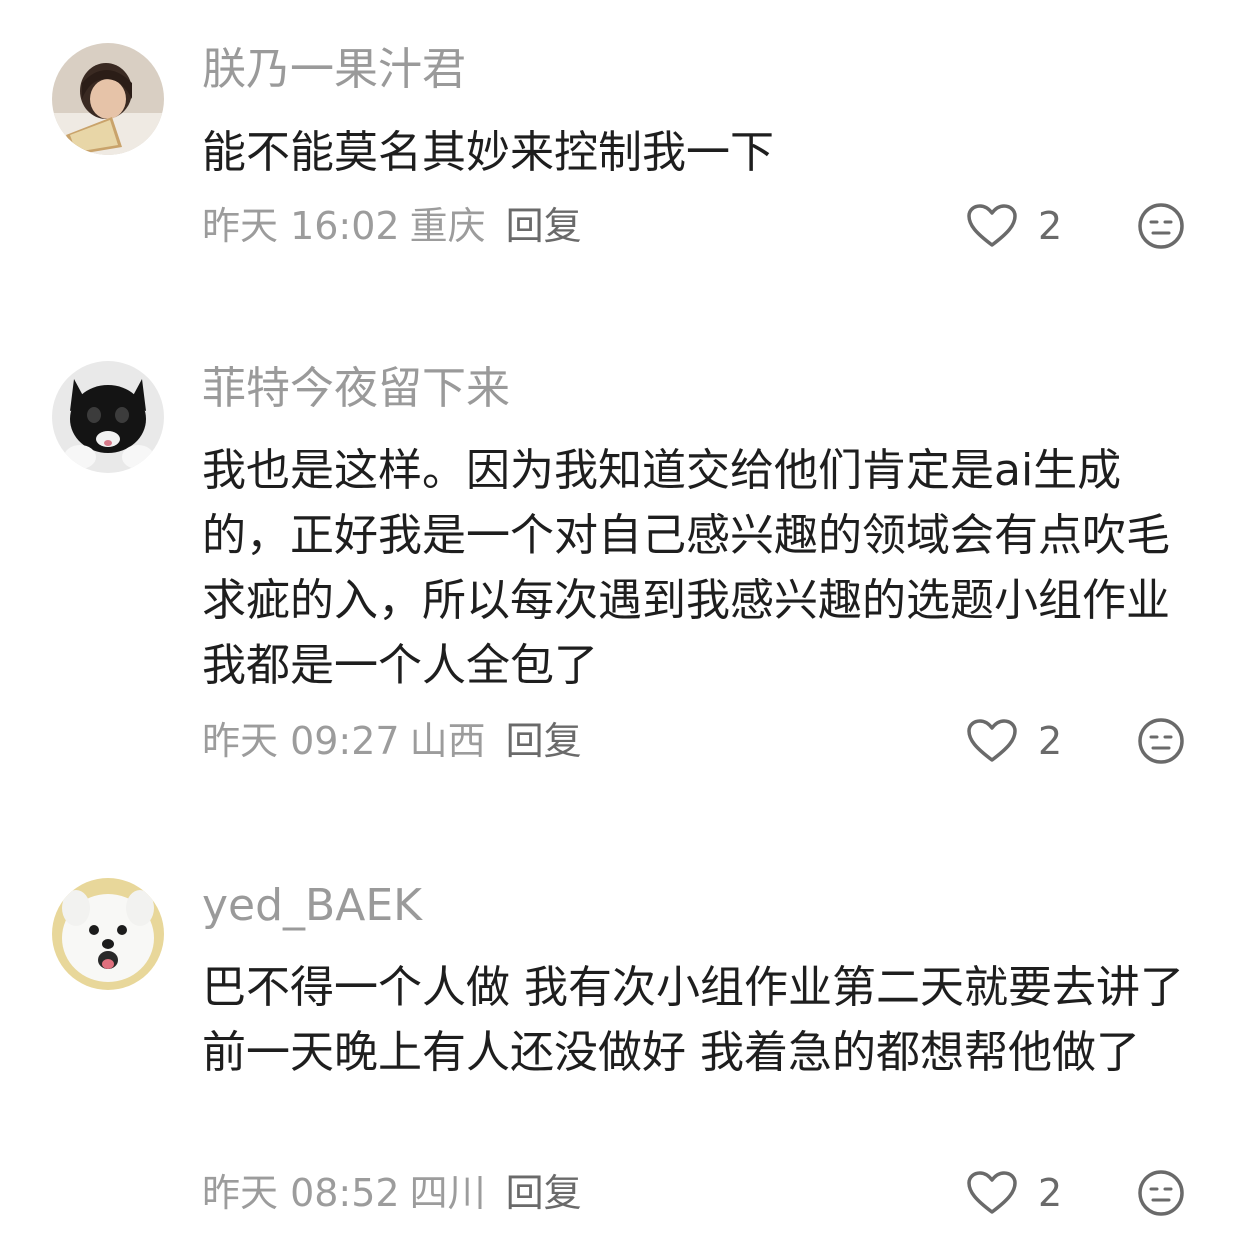 The width and height of the screenshot is (1260, 1245). I want to click on avatar-samoyed-dog-icon, so click(108, 934).